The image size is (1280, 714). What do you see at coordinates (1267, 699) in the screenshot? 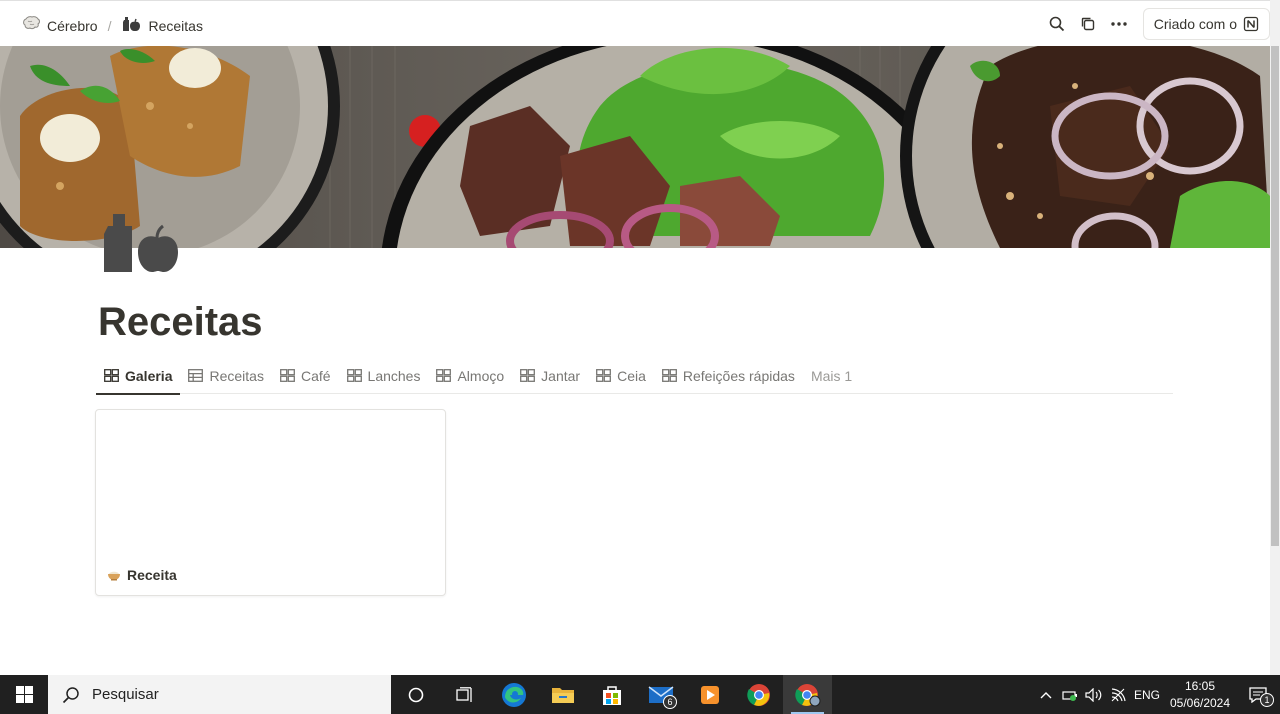
I see `notification-badge: 1` at bounding box center [1267, 699].